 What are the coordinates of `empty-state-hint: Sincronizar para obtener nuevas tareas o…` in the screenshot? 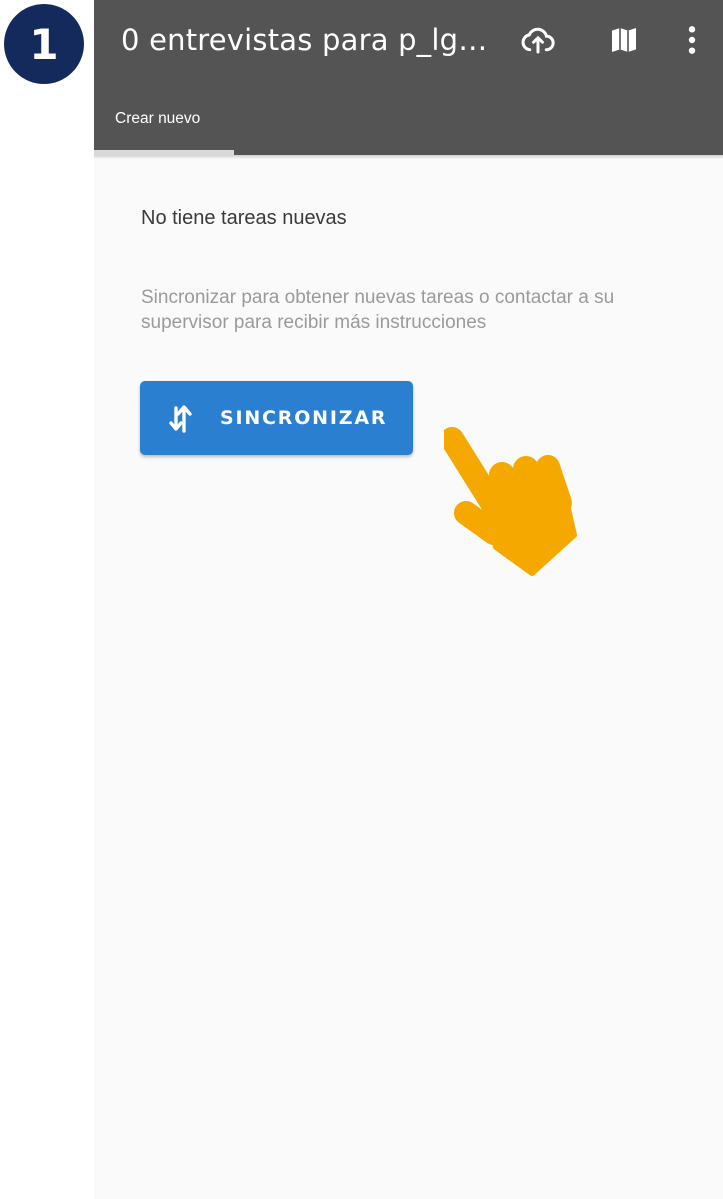 It's located at (378, 310).